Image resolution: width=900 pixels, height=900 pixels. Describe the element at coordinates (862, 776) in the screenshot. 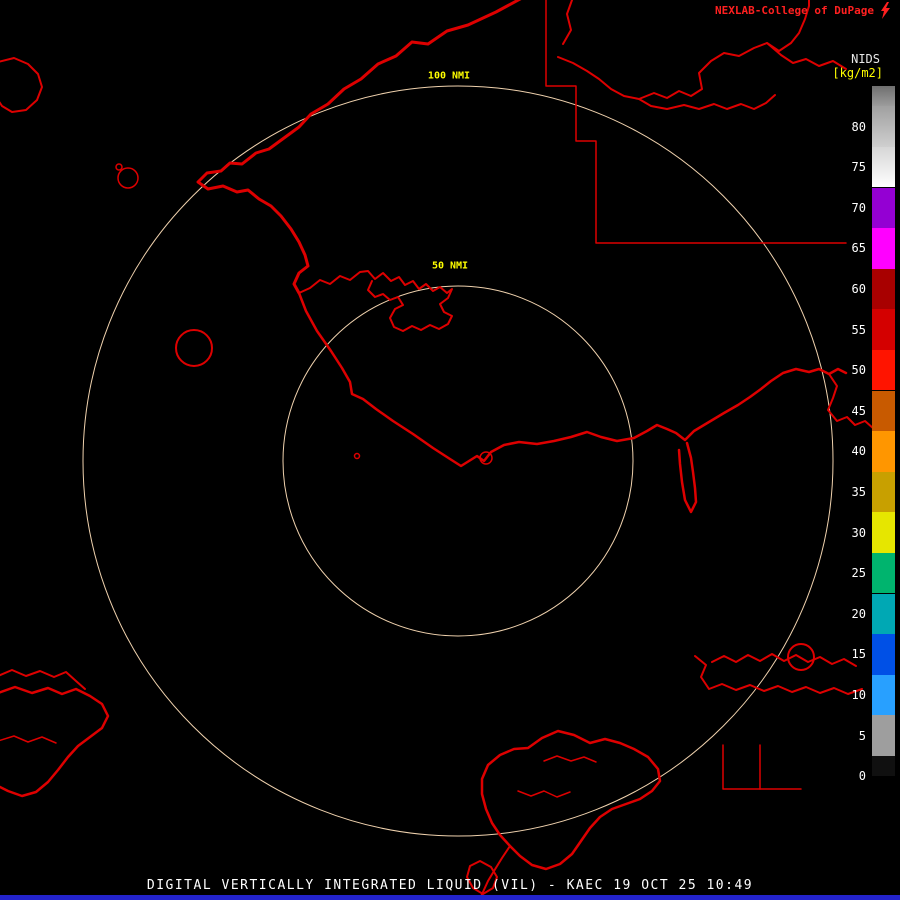

I see `colorbar-tick-label: 0` at that location.